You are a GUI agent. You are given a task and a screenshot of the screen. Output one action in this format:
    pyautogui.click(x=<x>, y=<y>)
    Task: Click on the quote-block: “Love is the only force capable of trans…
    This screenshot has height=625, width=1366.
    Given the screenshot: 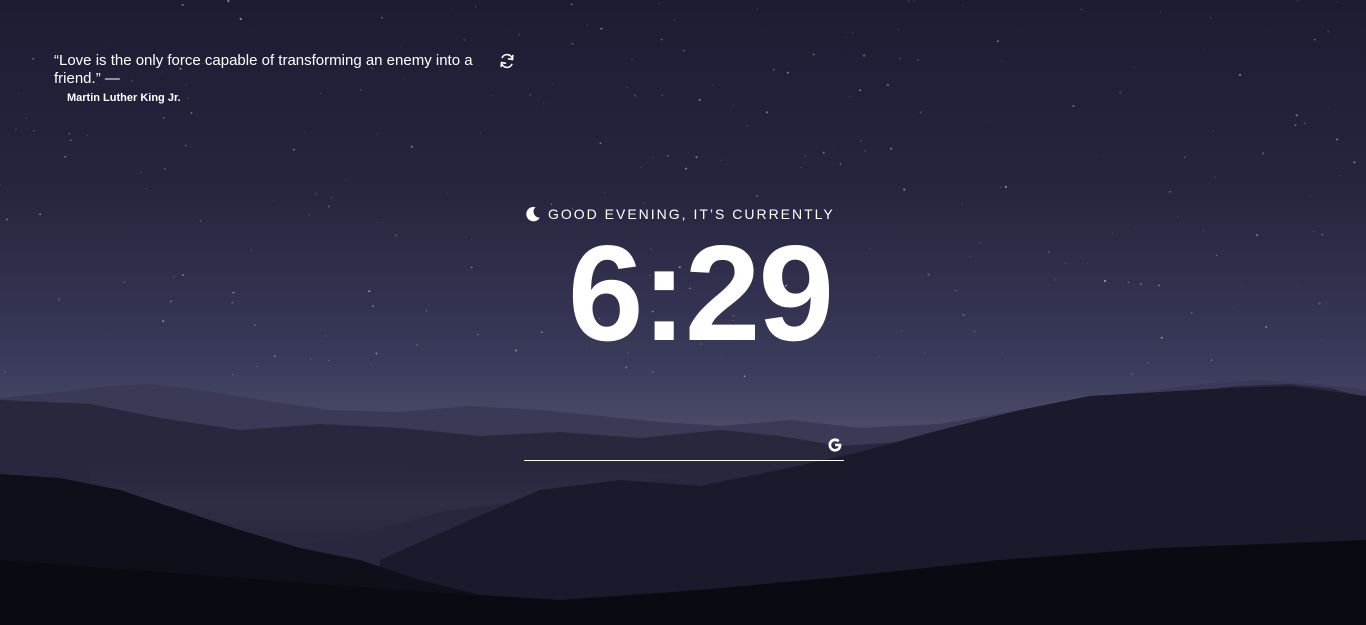 What is the action you would take?
    pyautogui.click(x=274, y=78)
    